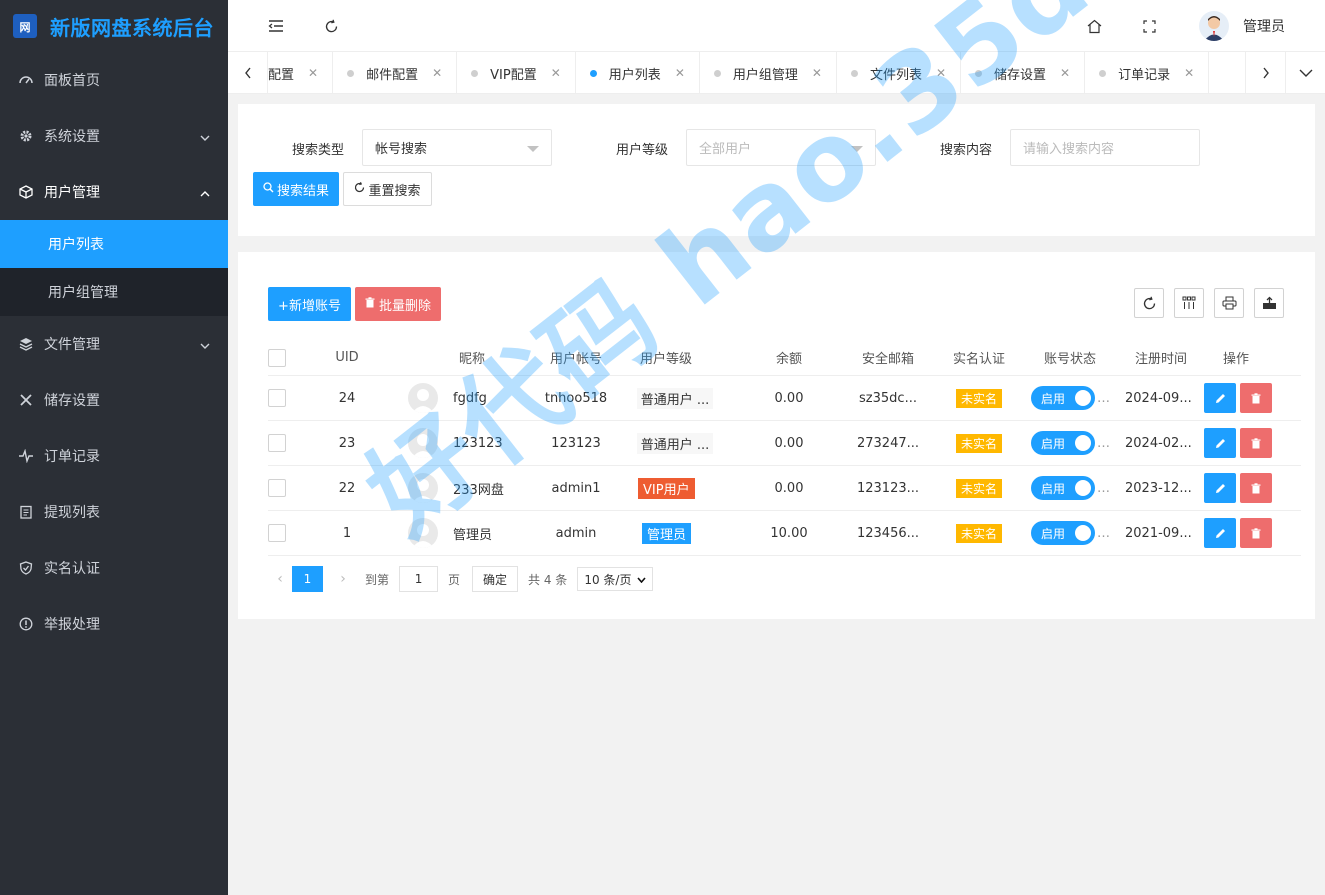 The height and width of the screenshot is (895, 1325). What do you see at coordinates (114, 344) in the screenshot?
I see `sidebar-item-file-management: 文件管理` at bounding box center [114, 344].